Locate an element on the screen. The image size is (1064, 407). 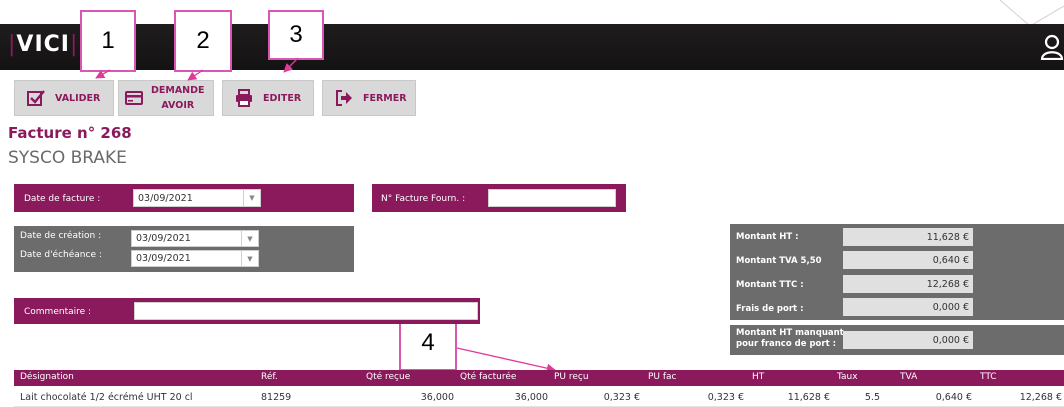
frais-port-value: 0,000 € is located at coordinates (908, 307).